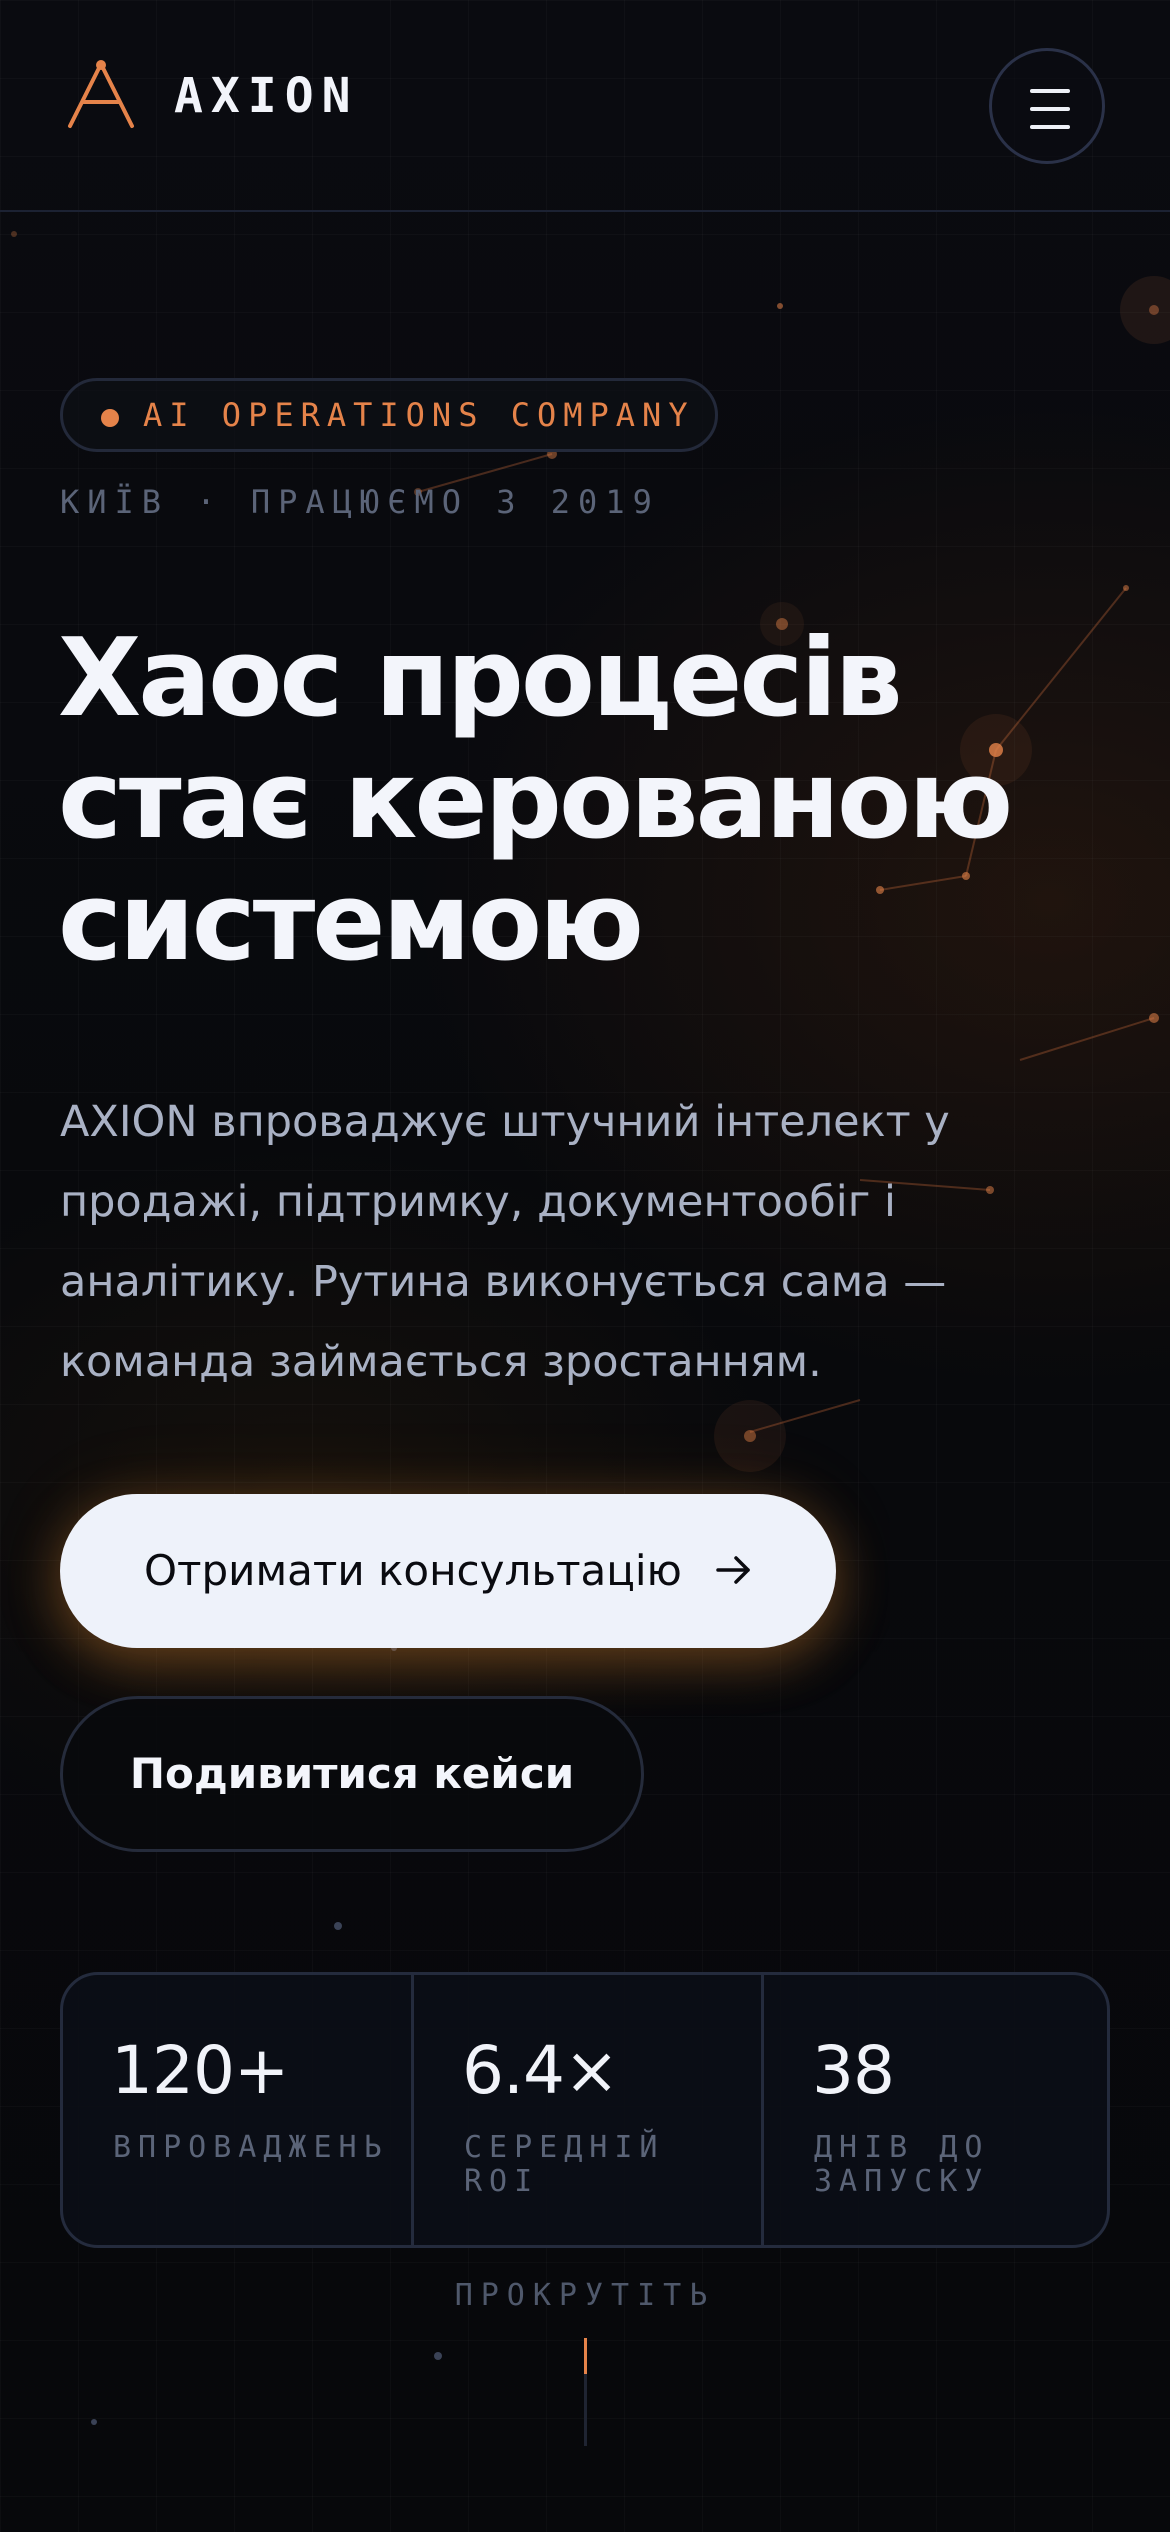  I want to click on badge-label: AI OPERATIONS COMPANY, so click(419, 415).